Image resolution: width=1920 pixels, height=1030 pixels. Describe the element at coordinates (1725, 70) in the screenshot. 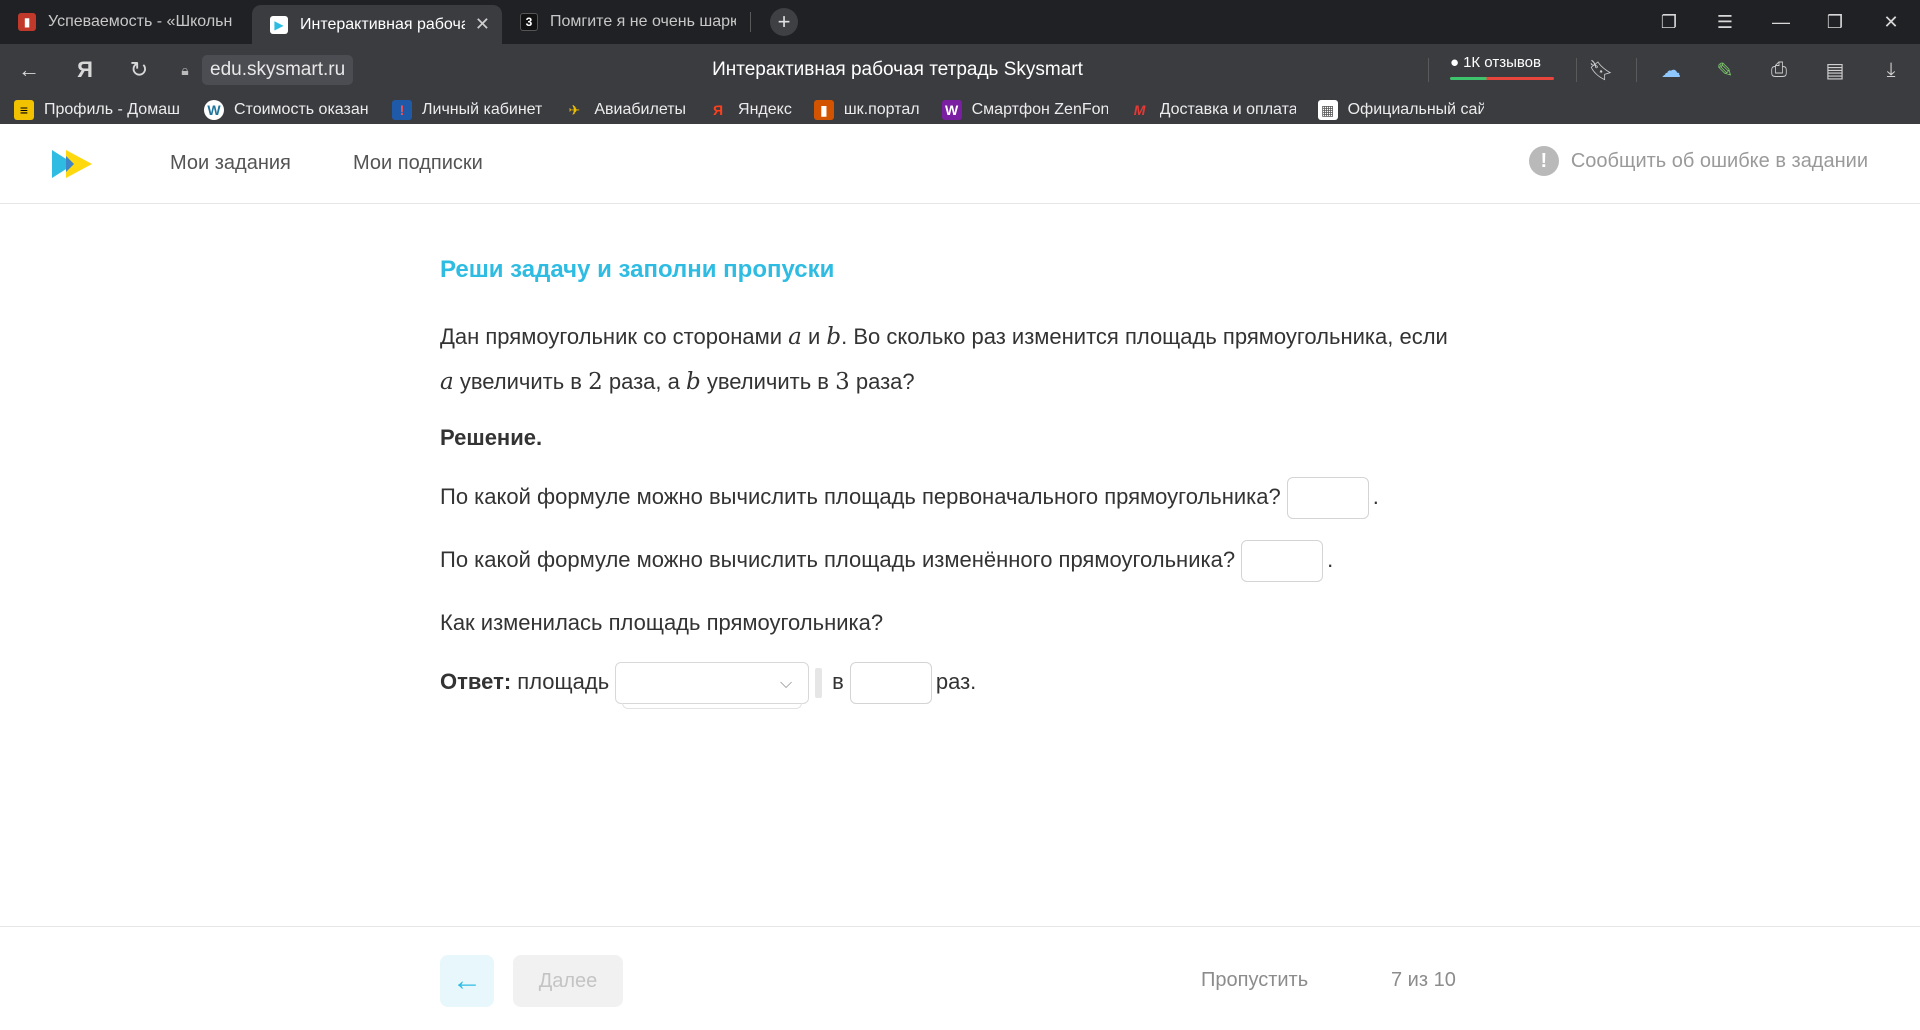

I see `pen-extension-icon: ✎` at that location.